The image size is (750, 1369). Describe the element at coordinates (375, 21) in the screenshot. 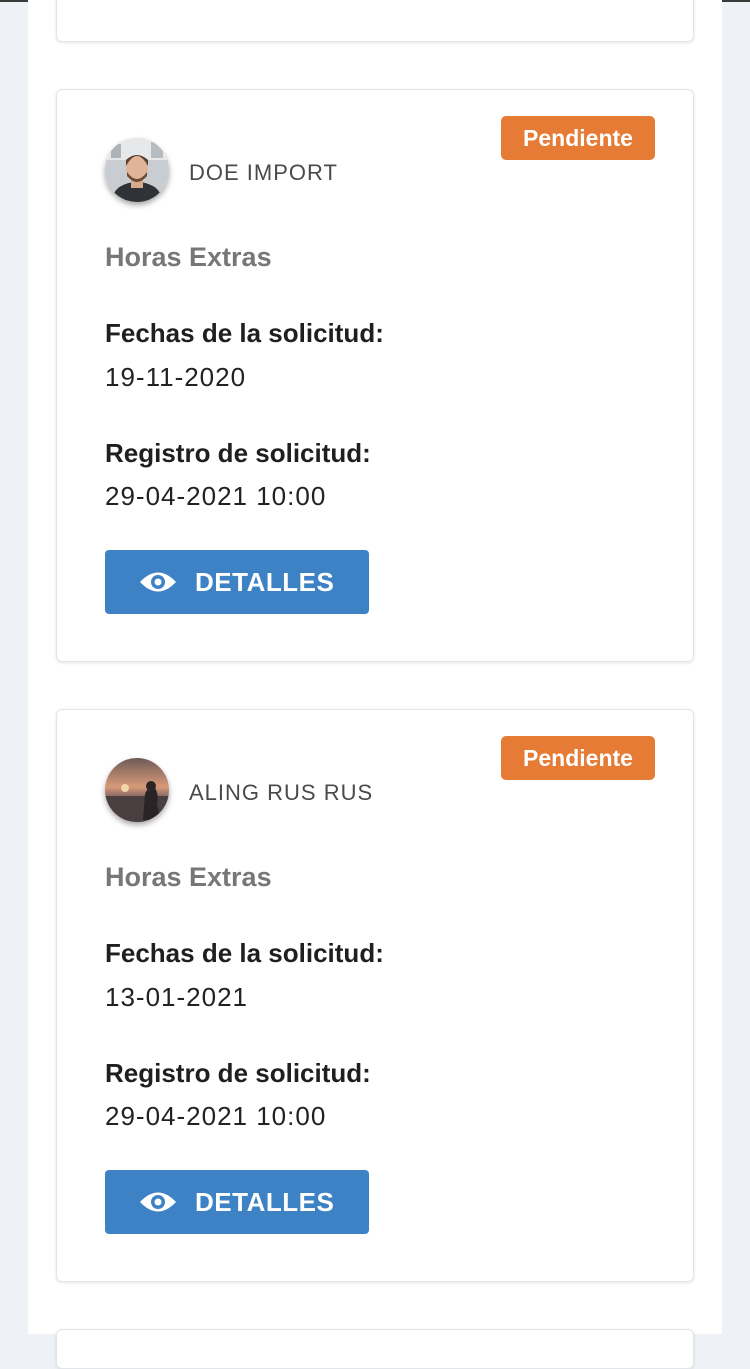

I see `request-card-partial-top` at that location.